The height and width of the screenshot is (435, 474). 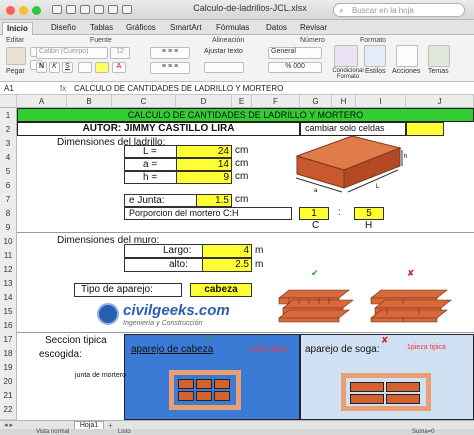 I want to click on svg-text: h, so click(x=405, y=157).